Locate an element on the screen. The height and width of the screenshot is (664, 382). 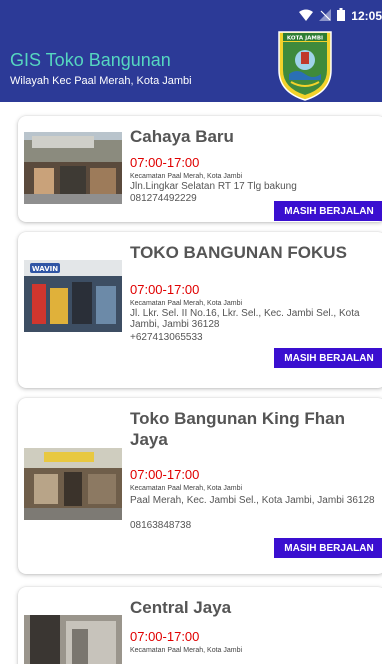
status-time: 12:05 is located at coordinates (366, 16).